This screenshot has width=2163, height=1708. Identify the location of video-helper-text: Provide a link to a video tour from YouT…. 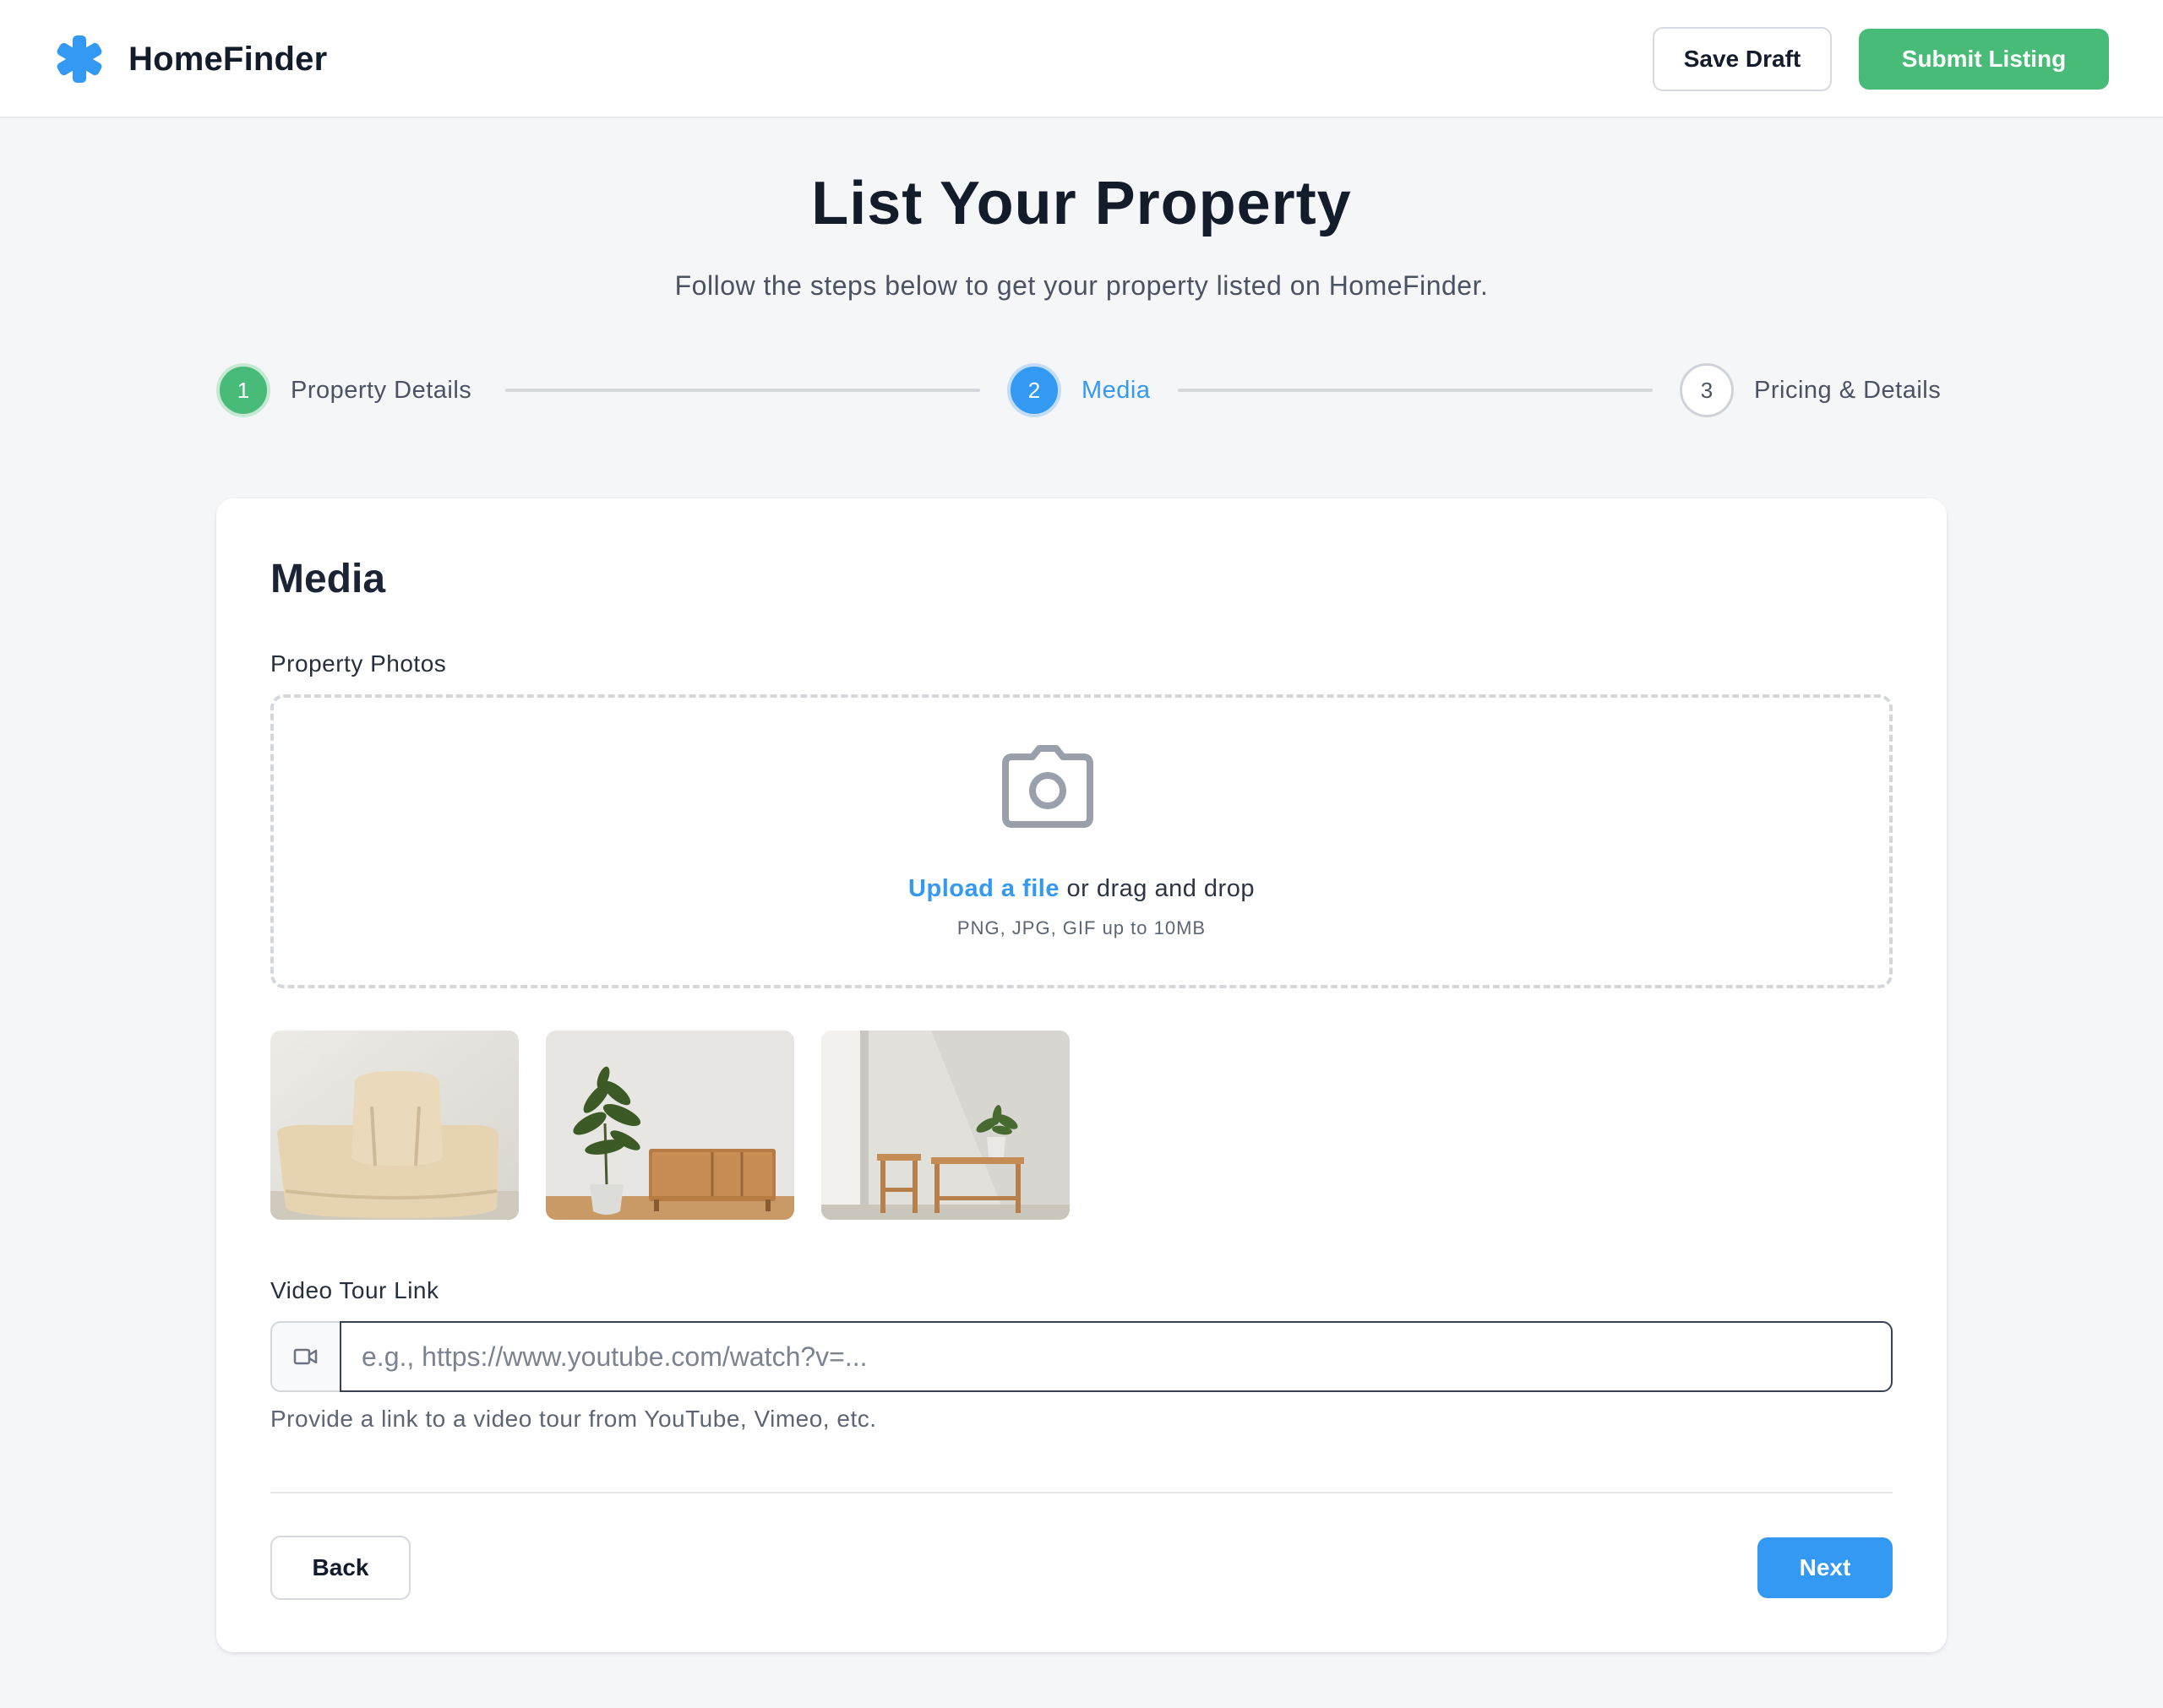
(573, 1419).